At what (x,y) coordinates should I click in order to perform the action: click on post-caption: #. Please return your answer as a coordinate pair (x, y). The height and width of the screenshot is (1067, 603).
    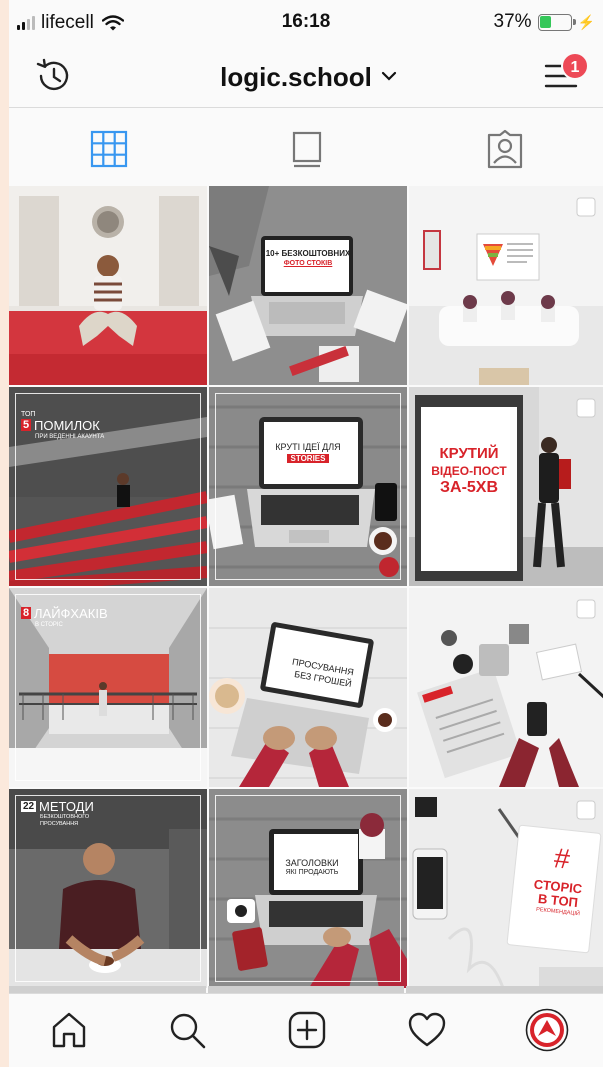
    Looking at the image, I should click on (562, 858).